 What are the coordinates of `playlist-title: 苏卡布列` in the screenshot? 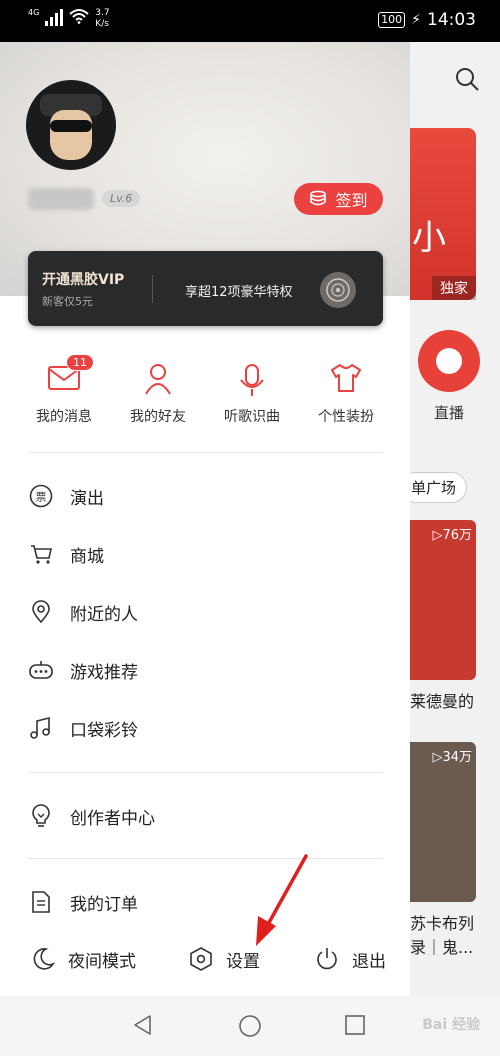 It's located at (442, 923).